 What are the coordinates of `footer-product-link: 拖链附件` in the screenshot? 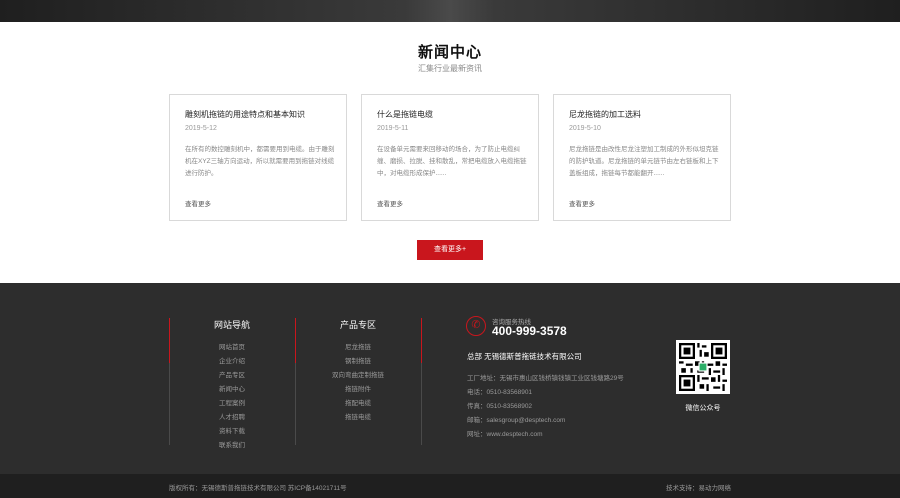 It's located at (358, 390).